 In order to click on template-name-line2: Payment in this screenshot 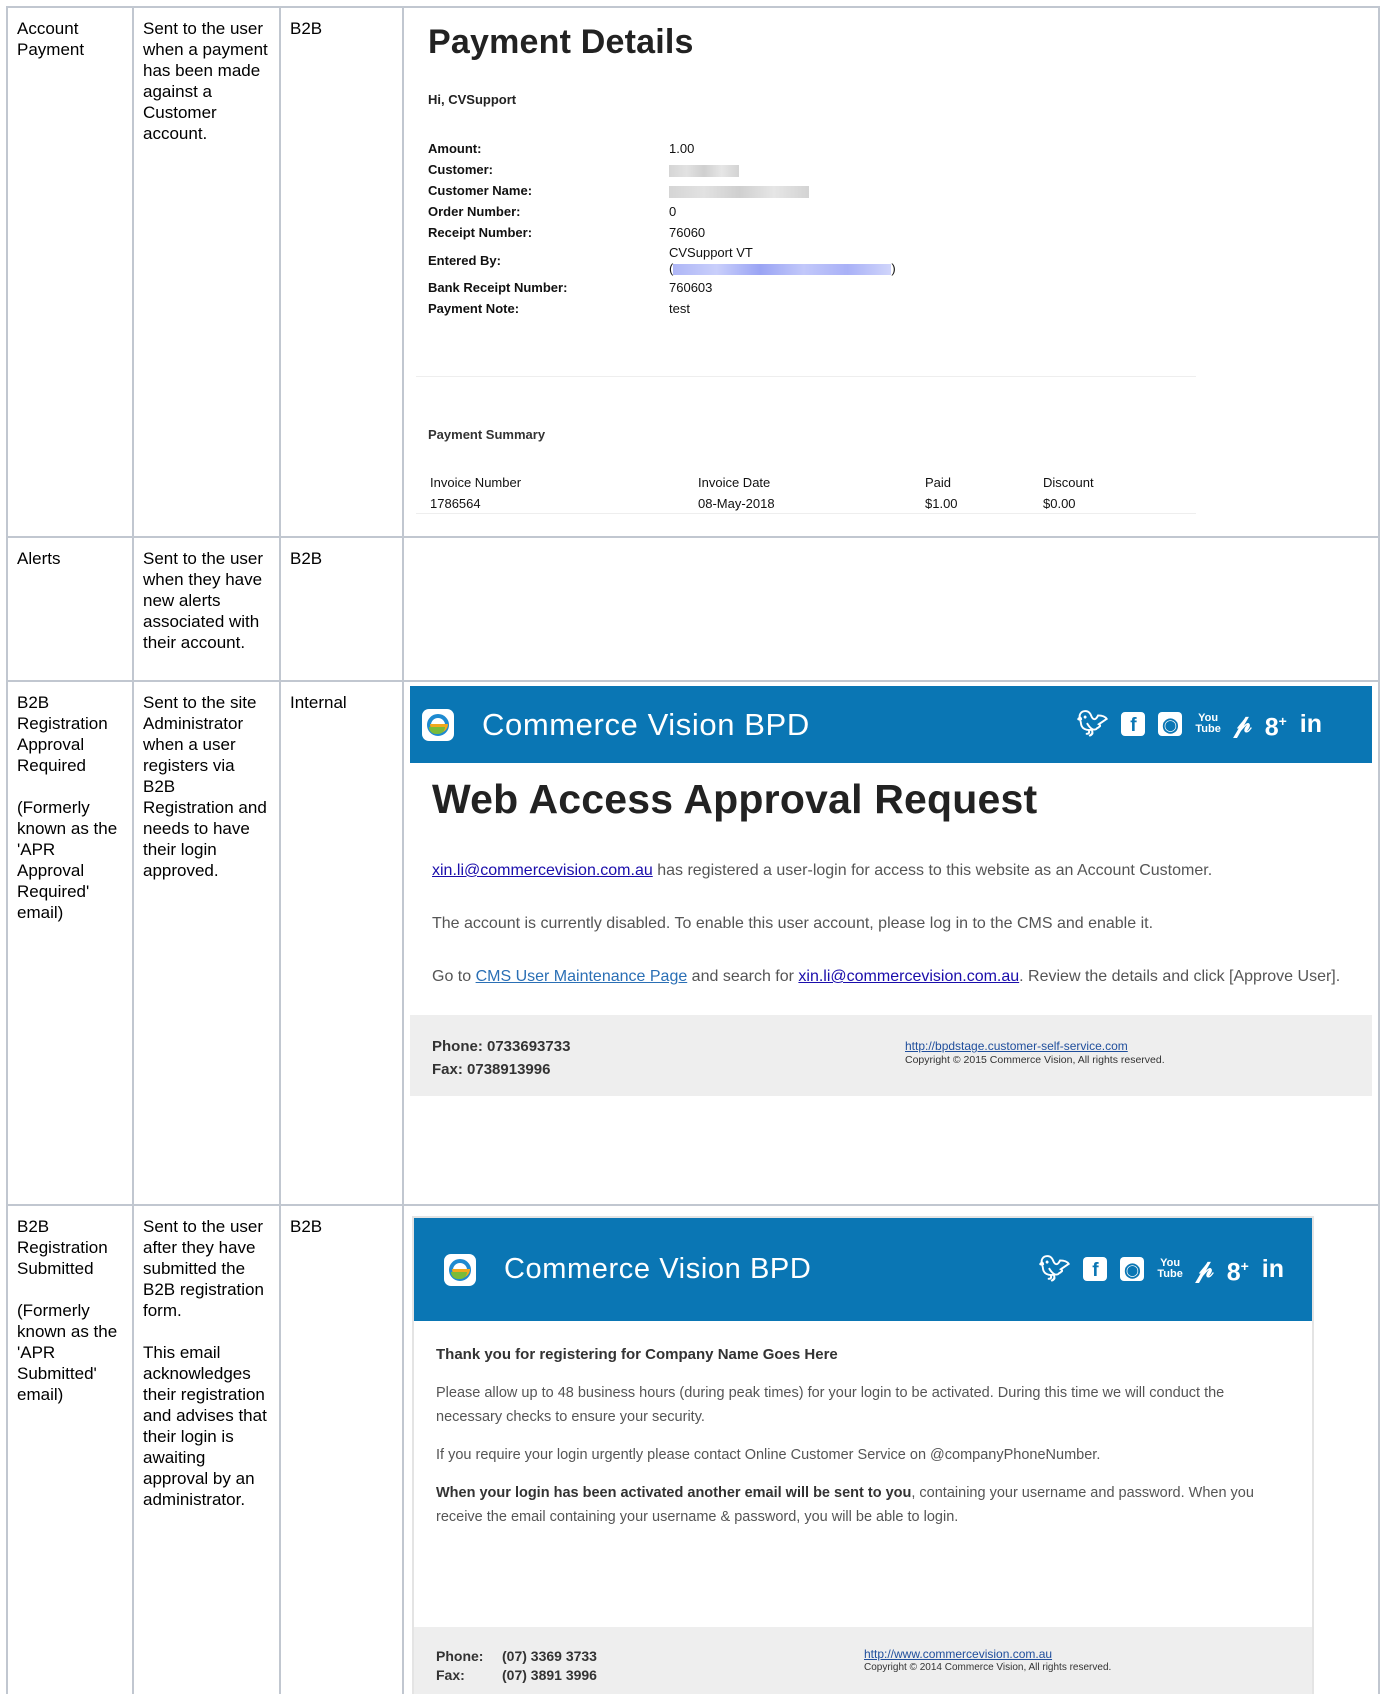, I will do `click(51, 49)`.